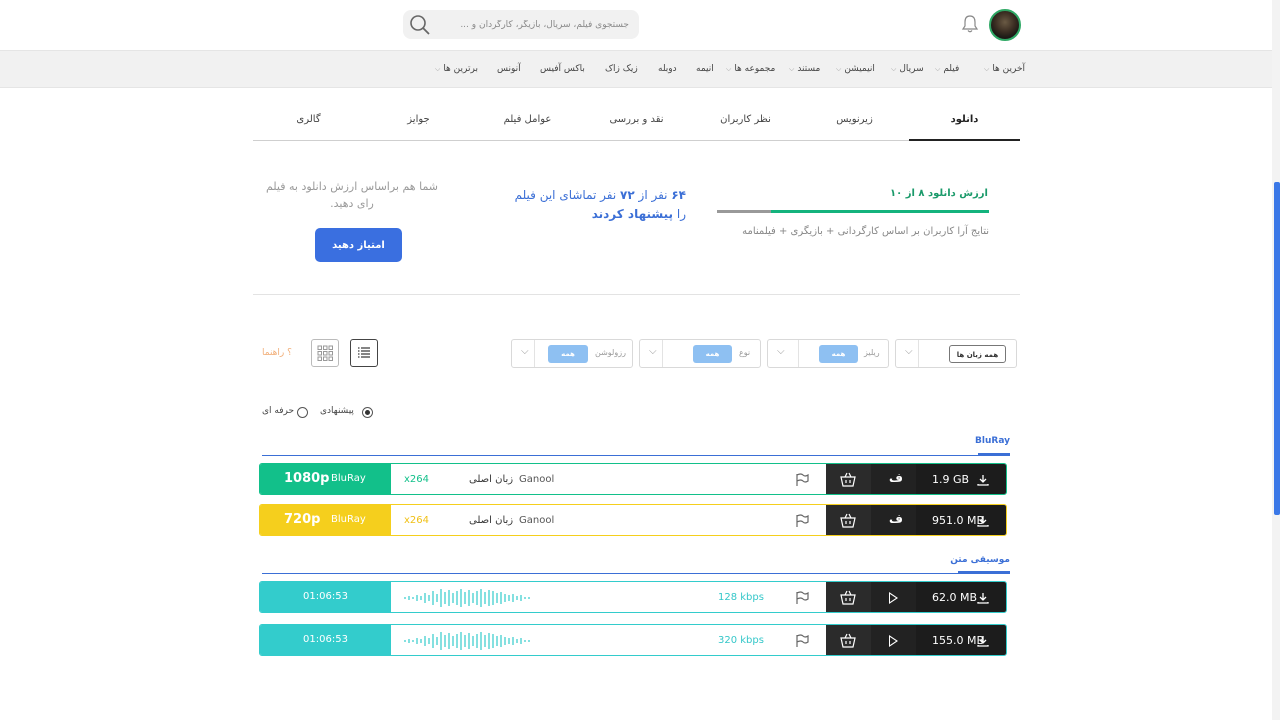 This screenshot has width=1280, height=720. What do you see at coordinates (308, 120) in the screenshot?
I see `tab-gallery: گالری` at bounding box center [308, 120].